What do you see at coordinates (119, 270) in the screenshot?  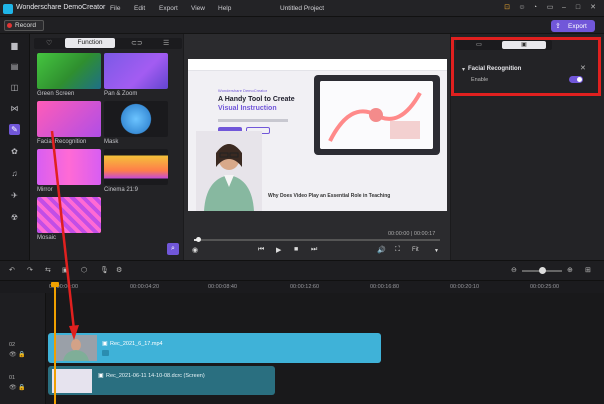 I see `settings-icon: ⚙` at bounding box center [119, 270].